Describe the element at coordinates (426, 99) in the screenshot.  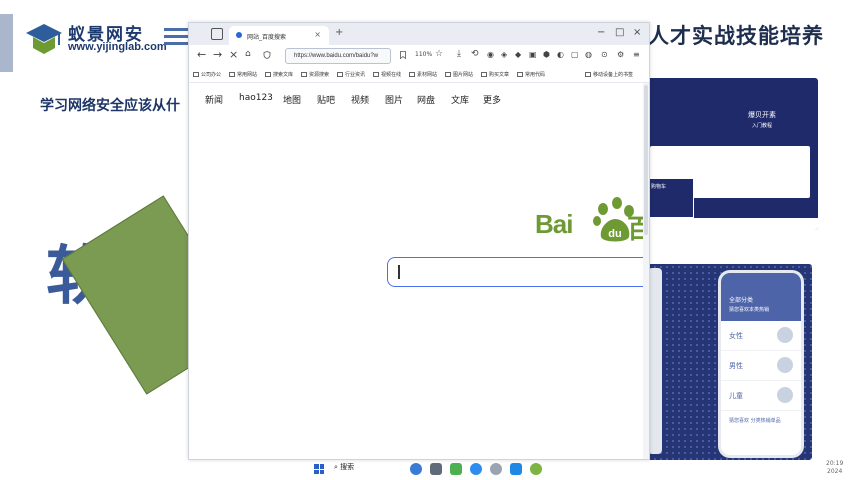
I see `nav-link-pan: 网盘` at that location.